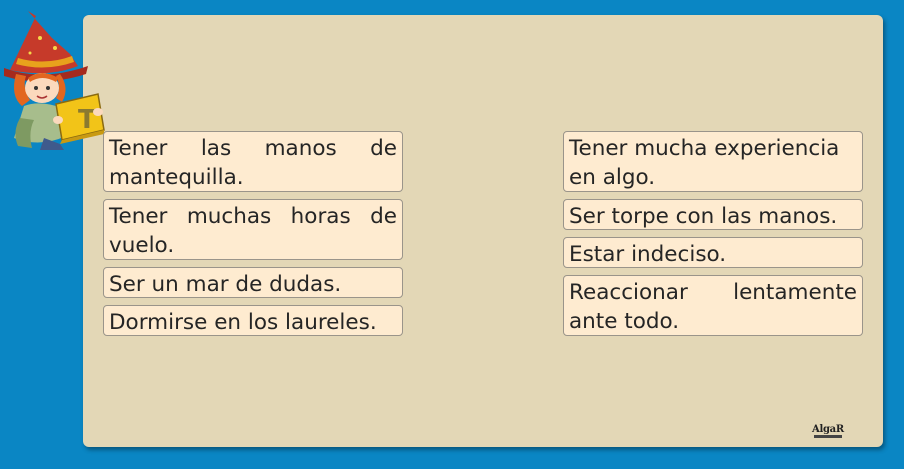 The width and height of the screenshot is (904, 469). What do you see at coordinates (54, 80) in the screenshot?
I see `witch-mascot-icon: T` at bounding box center [54, 80].